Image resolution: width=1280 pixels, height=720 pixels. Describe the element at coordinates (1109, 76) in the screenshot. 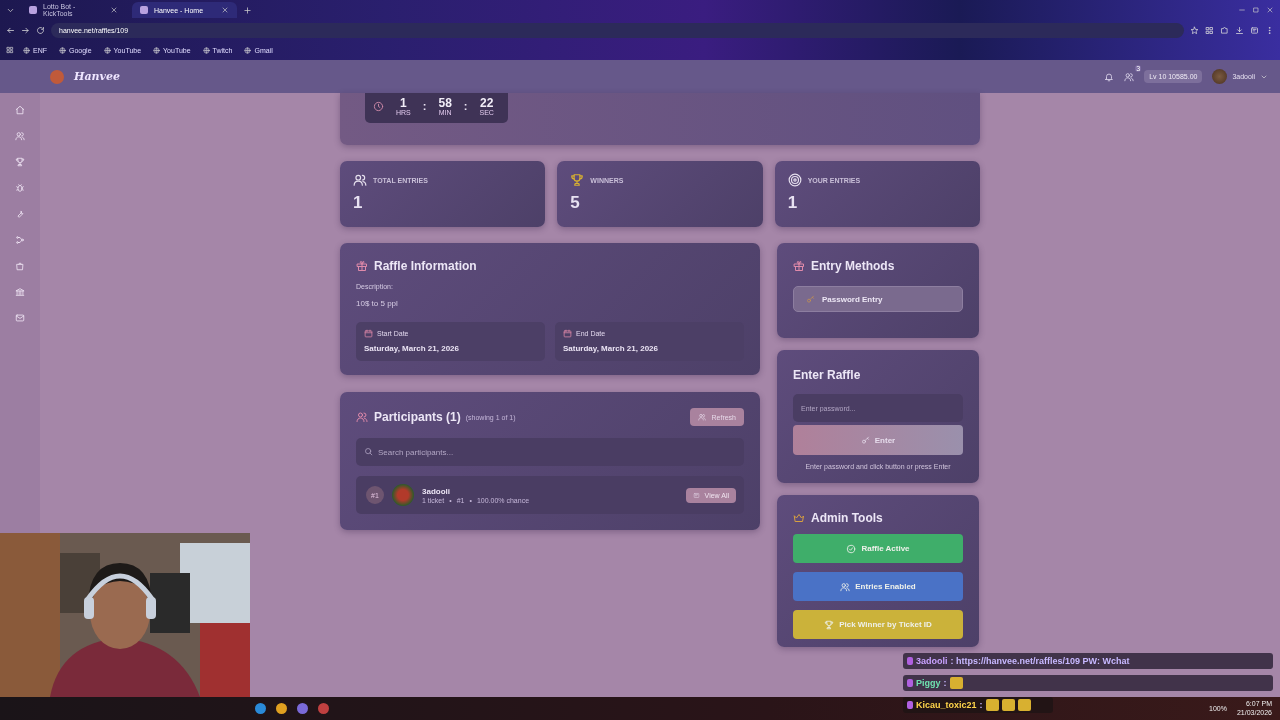

I see `bell-icon` at that location.